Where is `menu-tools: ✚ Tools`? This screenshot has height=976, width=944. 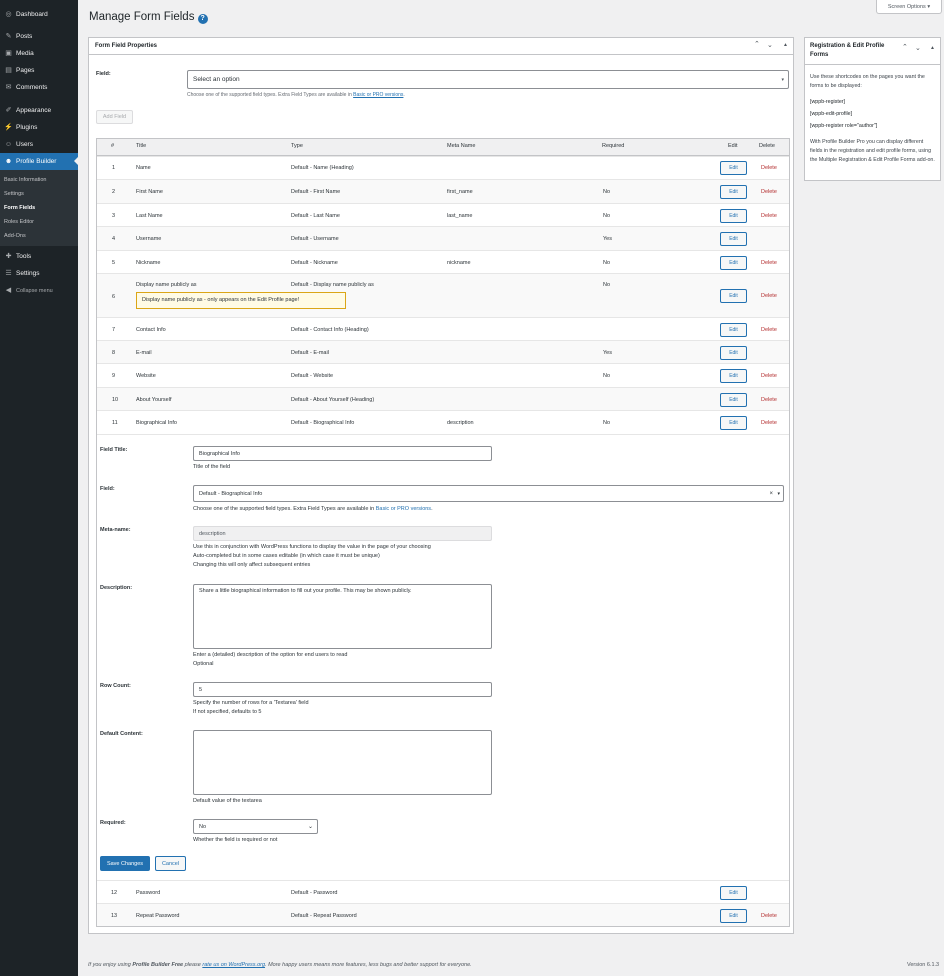
menu-tools: ✚ Tools is located at coordinates (39, 256).